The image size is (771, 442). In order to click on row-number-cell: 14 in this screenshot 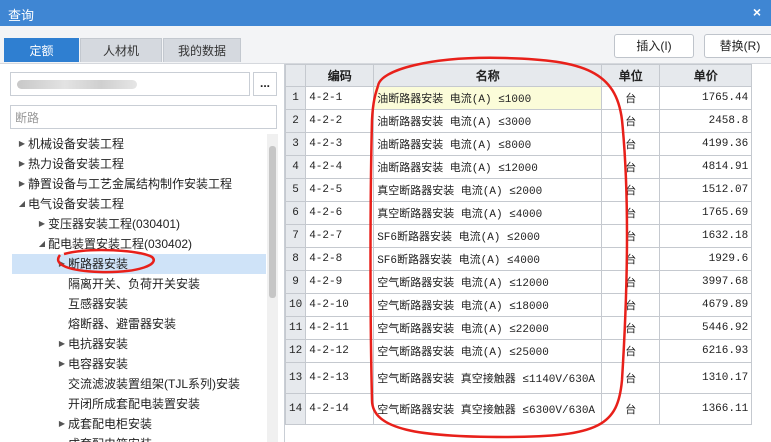, I will do `click(295, 409)`.